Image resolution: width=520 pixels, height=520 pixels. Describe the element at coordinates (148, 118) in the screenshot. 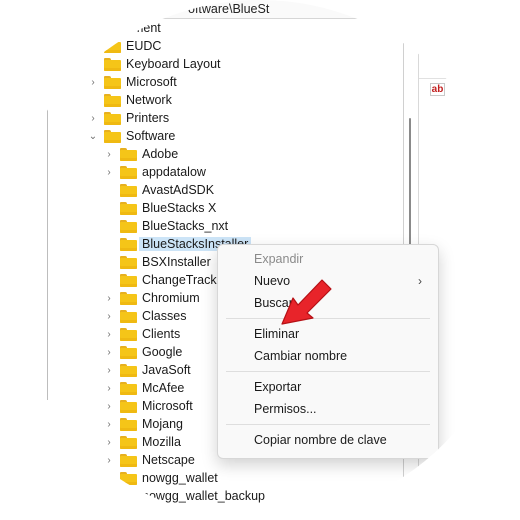

I see `tree-item-label: Printers` at that location.